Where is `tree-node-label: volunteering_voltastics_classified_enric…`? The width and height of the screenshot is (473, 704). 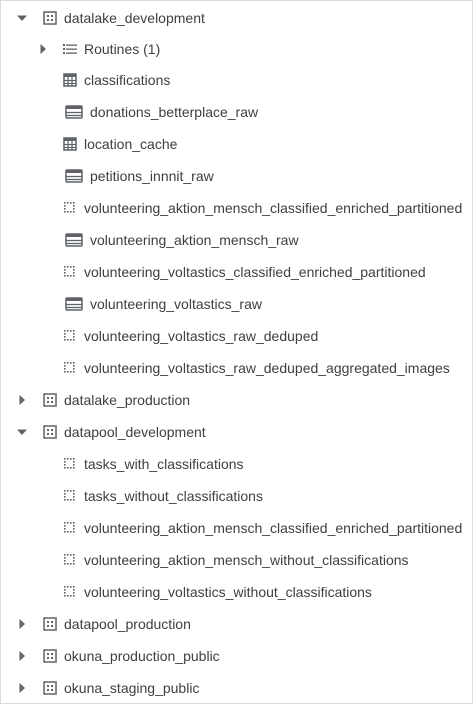 tree-node-label: volunteering_voltastics_classified_enric… is located at coordinates (255, 272).